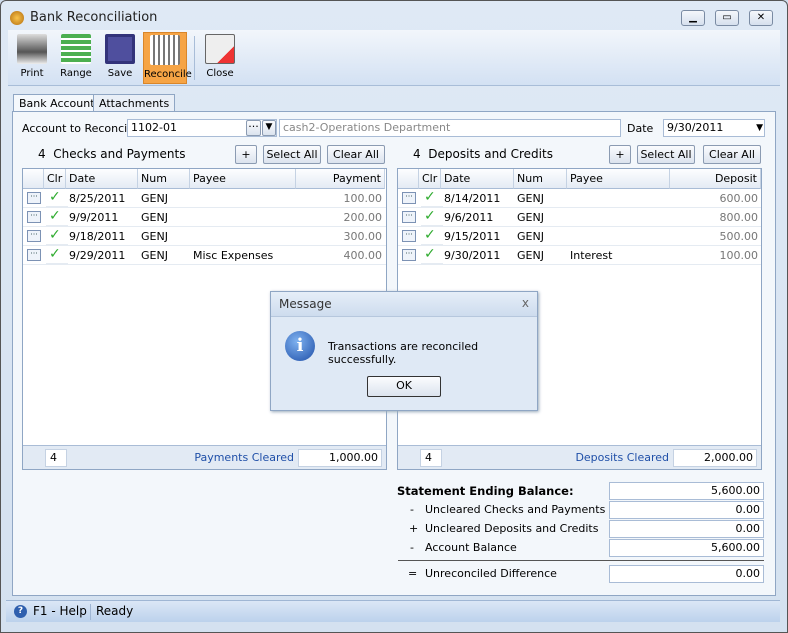 Image resolution: width=788 pixels, height=633 pixels. Describe the element at coordinates (80, 128) in the screenshot. I see `account-label: Account to Reconcile` at that location.